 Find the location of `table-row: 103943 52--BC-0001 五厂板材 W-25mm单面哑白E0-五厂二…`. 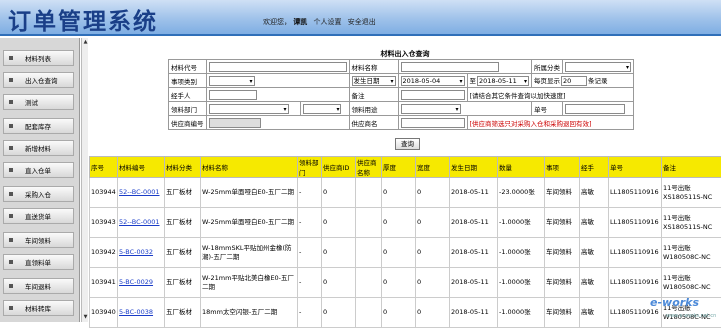

table-row: 103943 52--BC-0001 五厂板材 W-25mm单面哑白E0-五厂二… is located at coordinates (405, 223).